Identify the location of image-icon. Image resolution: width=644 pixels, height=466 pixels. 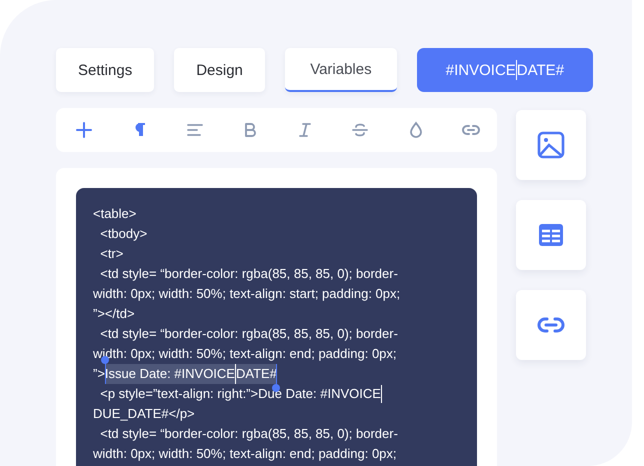
(551, 145).